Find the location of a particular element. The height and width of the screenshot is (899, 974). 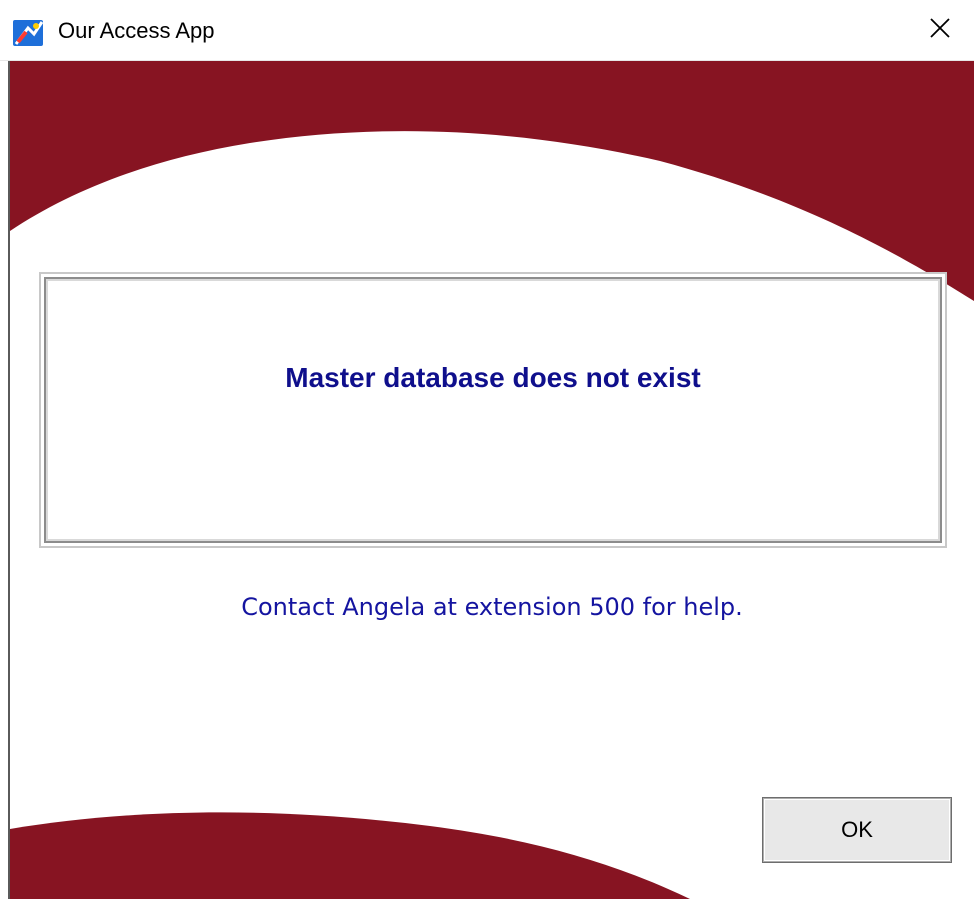

ok-button: OK is located at coordinates (857, 830).